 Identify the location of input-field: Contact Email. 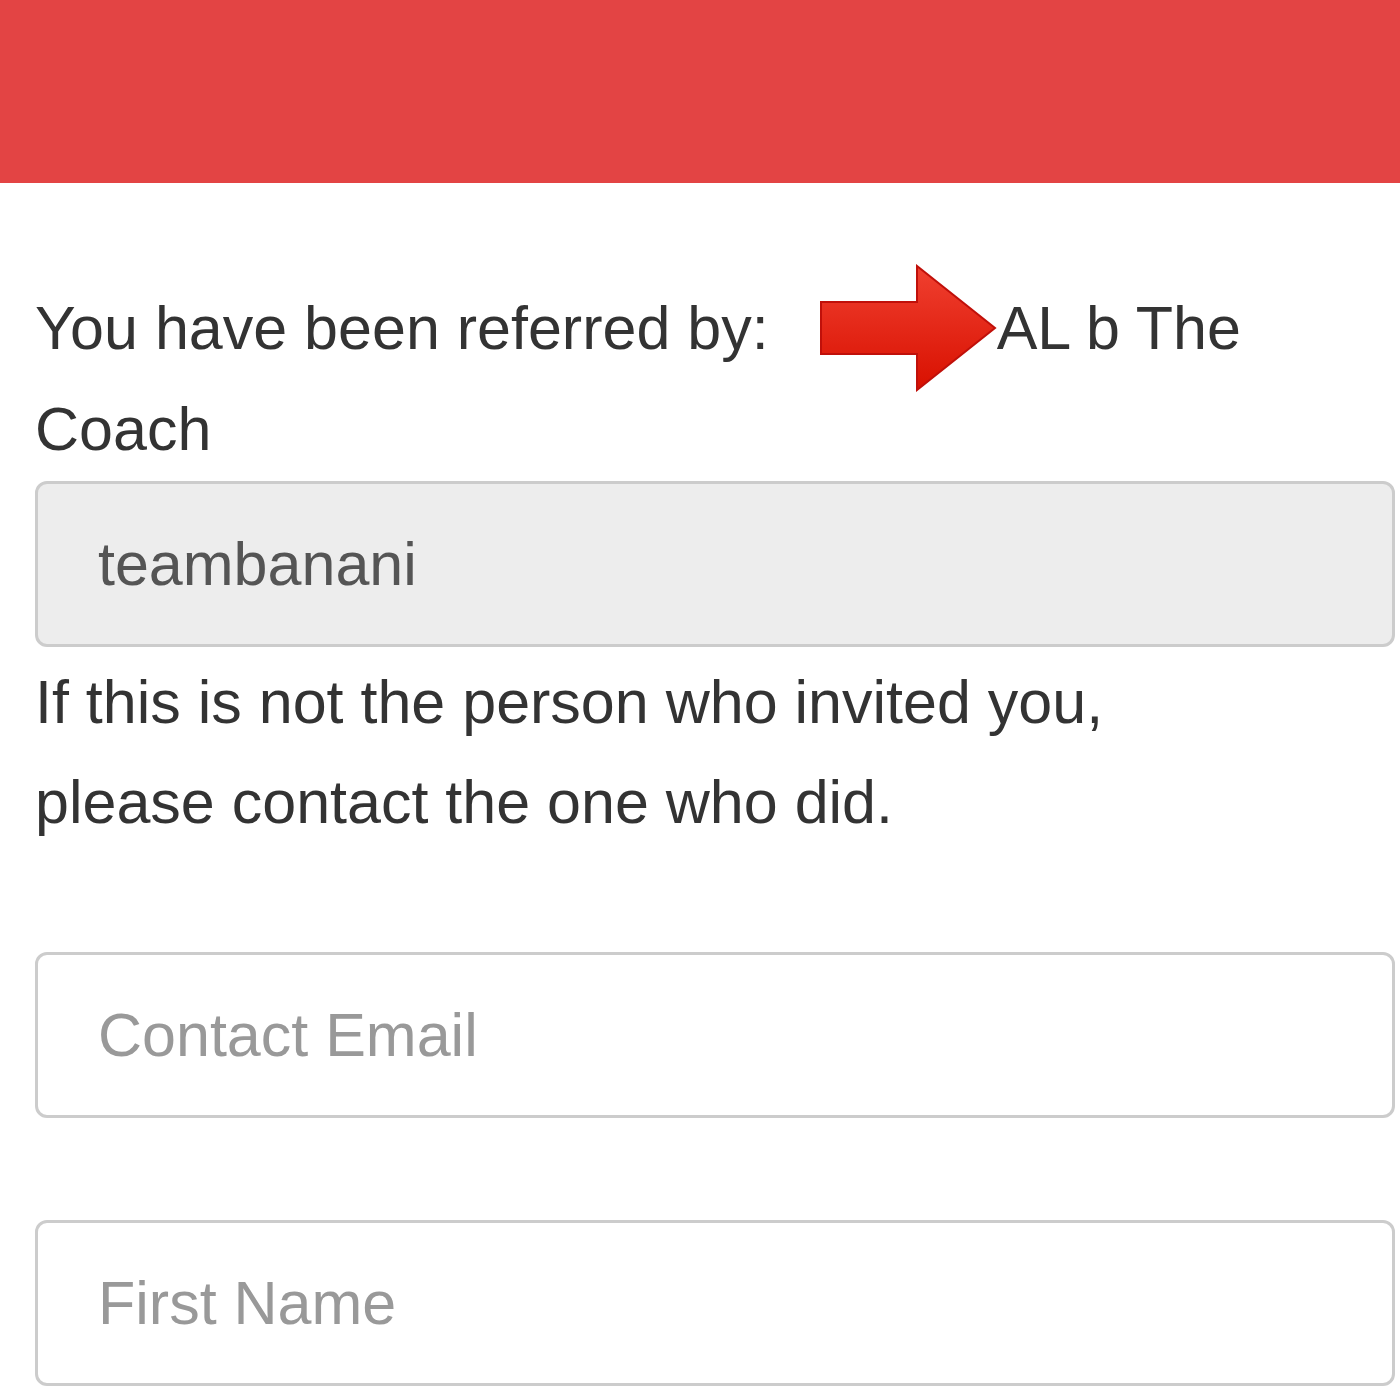
(715, 1035).